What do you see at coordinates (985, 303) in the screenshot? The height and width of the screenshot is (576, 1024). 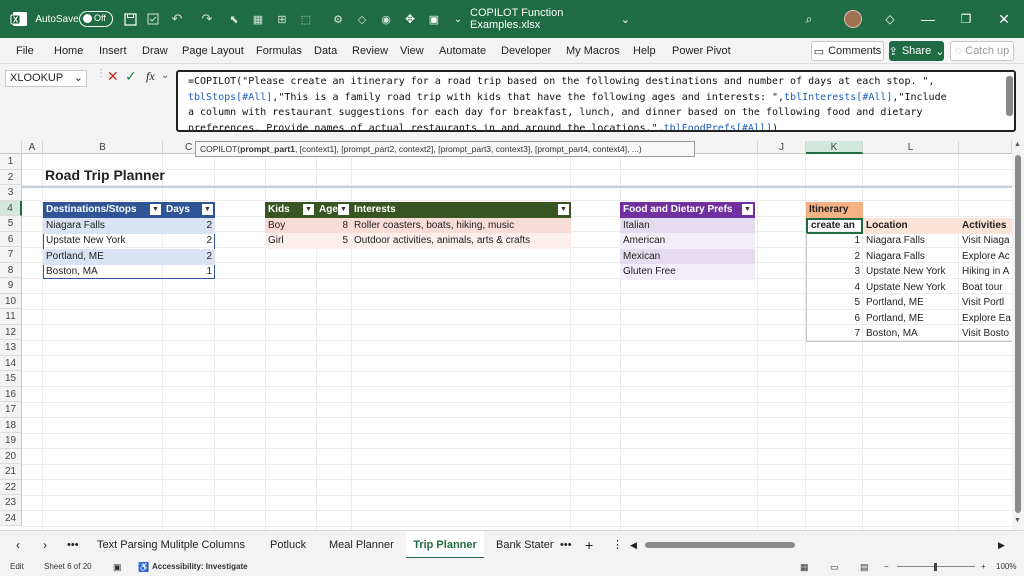 I see `itinerary-cell: Visit Portl` at bounding box center [985, 303].